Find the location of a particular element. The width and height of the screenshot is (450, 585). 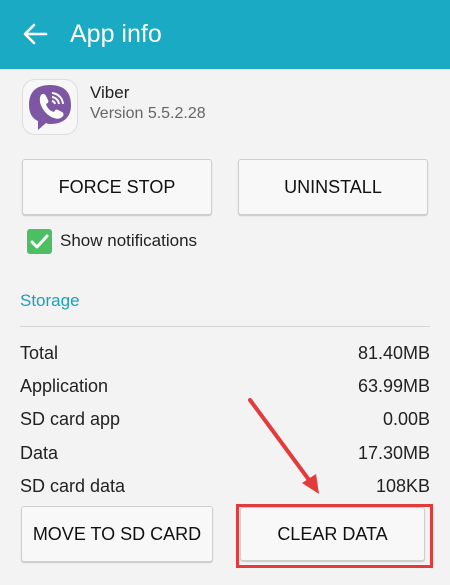

page-title: App info is located at coordinates (116, 34).